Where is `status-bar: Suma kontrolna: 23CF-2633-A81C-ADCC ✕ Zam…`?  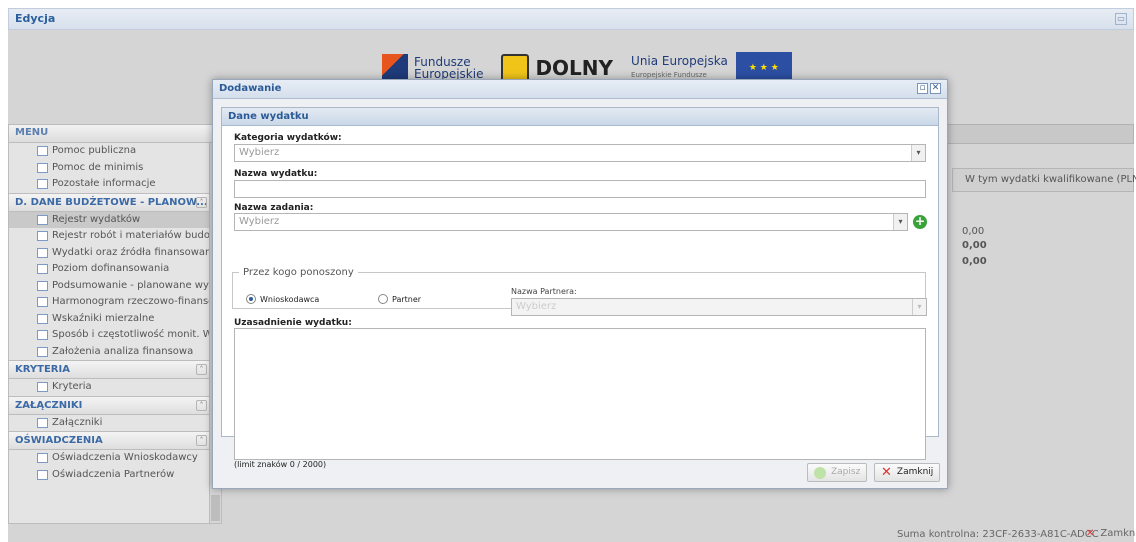
status-bar: Suma kontrolna: 23CF-2633-A81C-ADCC ✕ Zam… is located at coordinates (568, 534).